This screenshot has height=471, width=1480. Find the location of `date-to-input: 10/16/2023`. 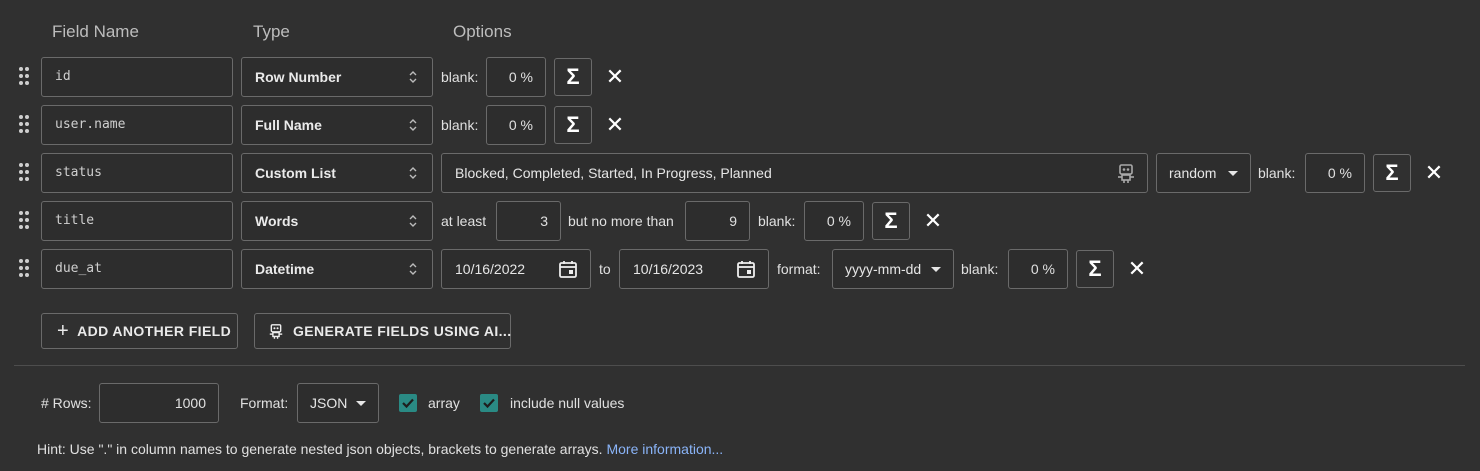

date-to-input: 10/16/2023 is located at coordinates (694, 269).